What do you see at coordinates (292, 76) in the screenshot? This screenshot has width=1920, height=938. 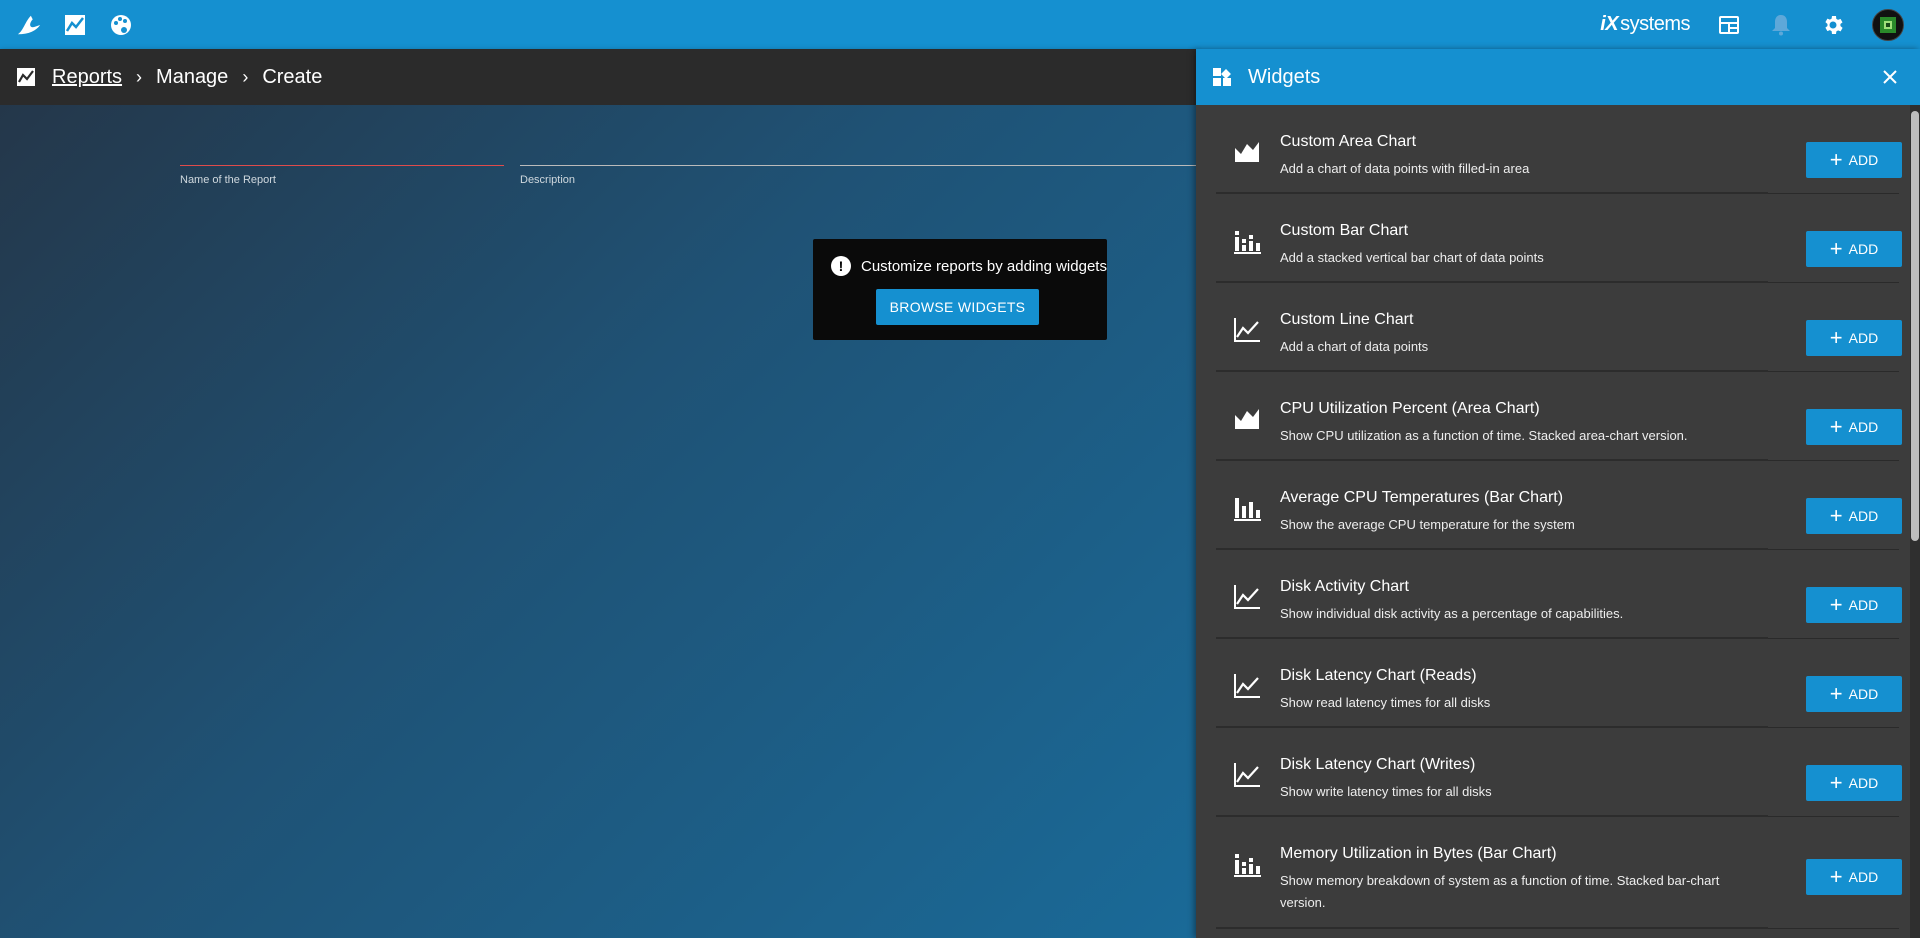 I see `breadcrumb-create: Create` at bounding box center [292, 76].